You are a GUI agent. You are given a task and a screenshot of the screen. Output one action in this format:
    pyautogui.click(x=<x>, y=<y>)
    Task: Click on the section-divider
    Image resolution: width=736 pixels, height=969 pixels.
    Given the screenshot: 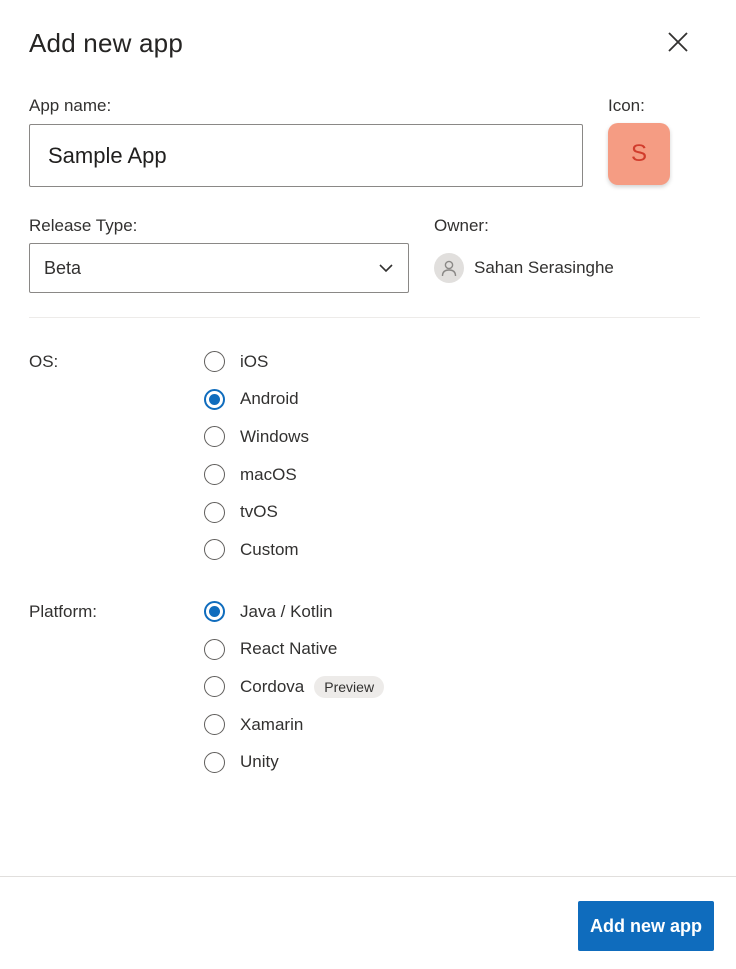 What is the action you would take?
    pyautogui.click(x=364, y=317)
    